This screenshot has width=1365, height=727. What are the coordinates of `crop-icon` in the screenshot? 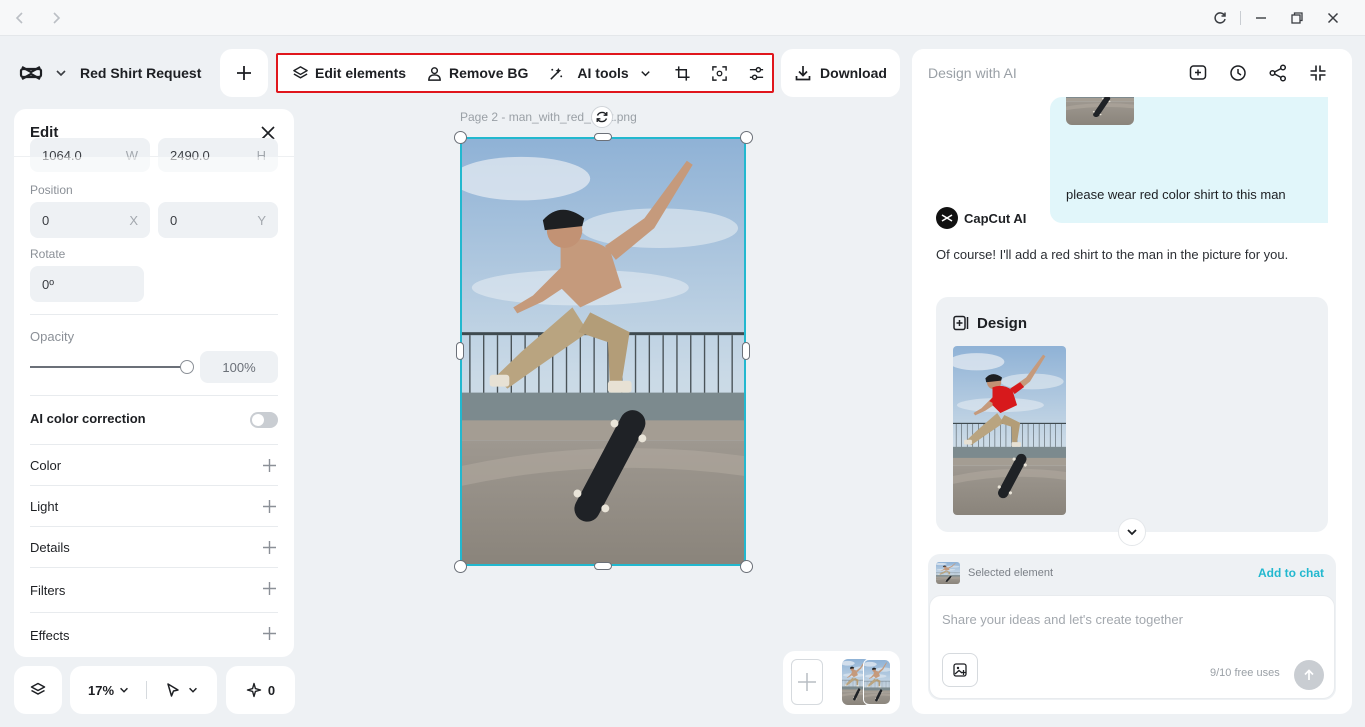 It's located at (682, 73).